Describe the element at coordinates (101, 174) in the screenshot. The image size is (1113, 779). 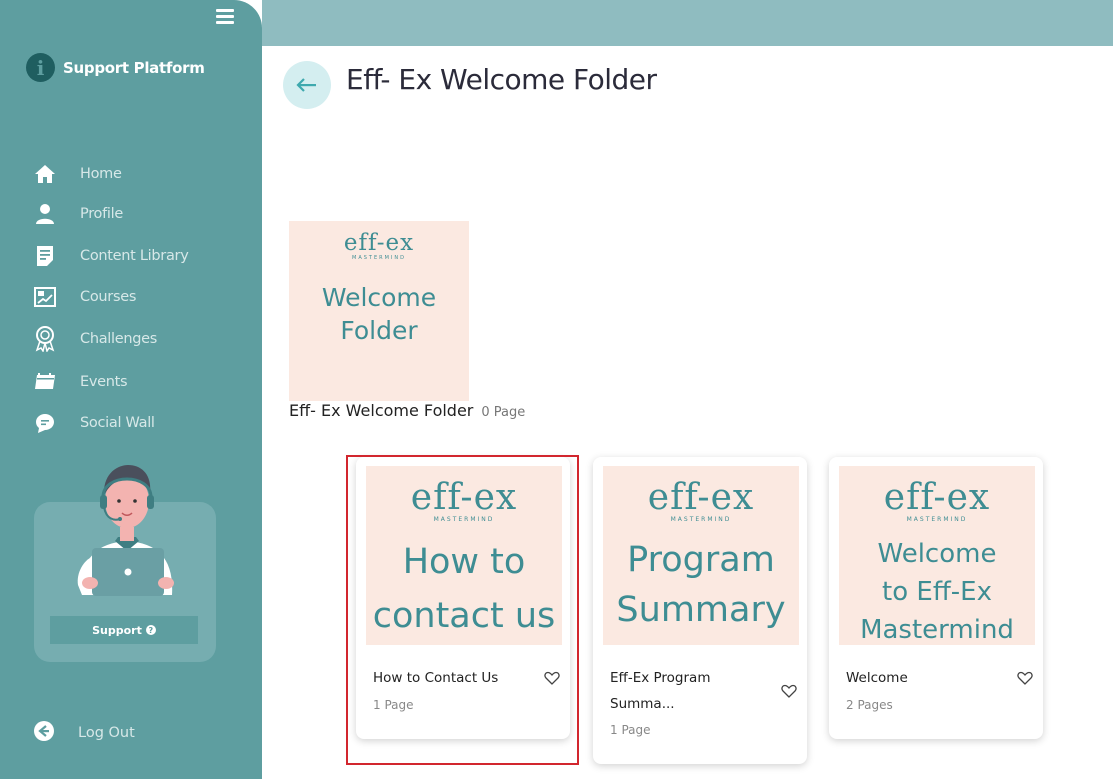
I see `sidebar-item-label: Home` at that location.